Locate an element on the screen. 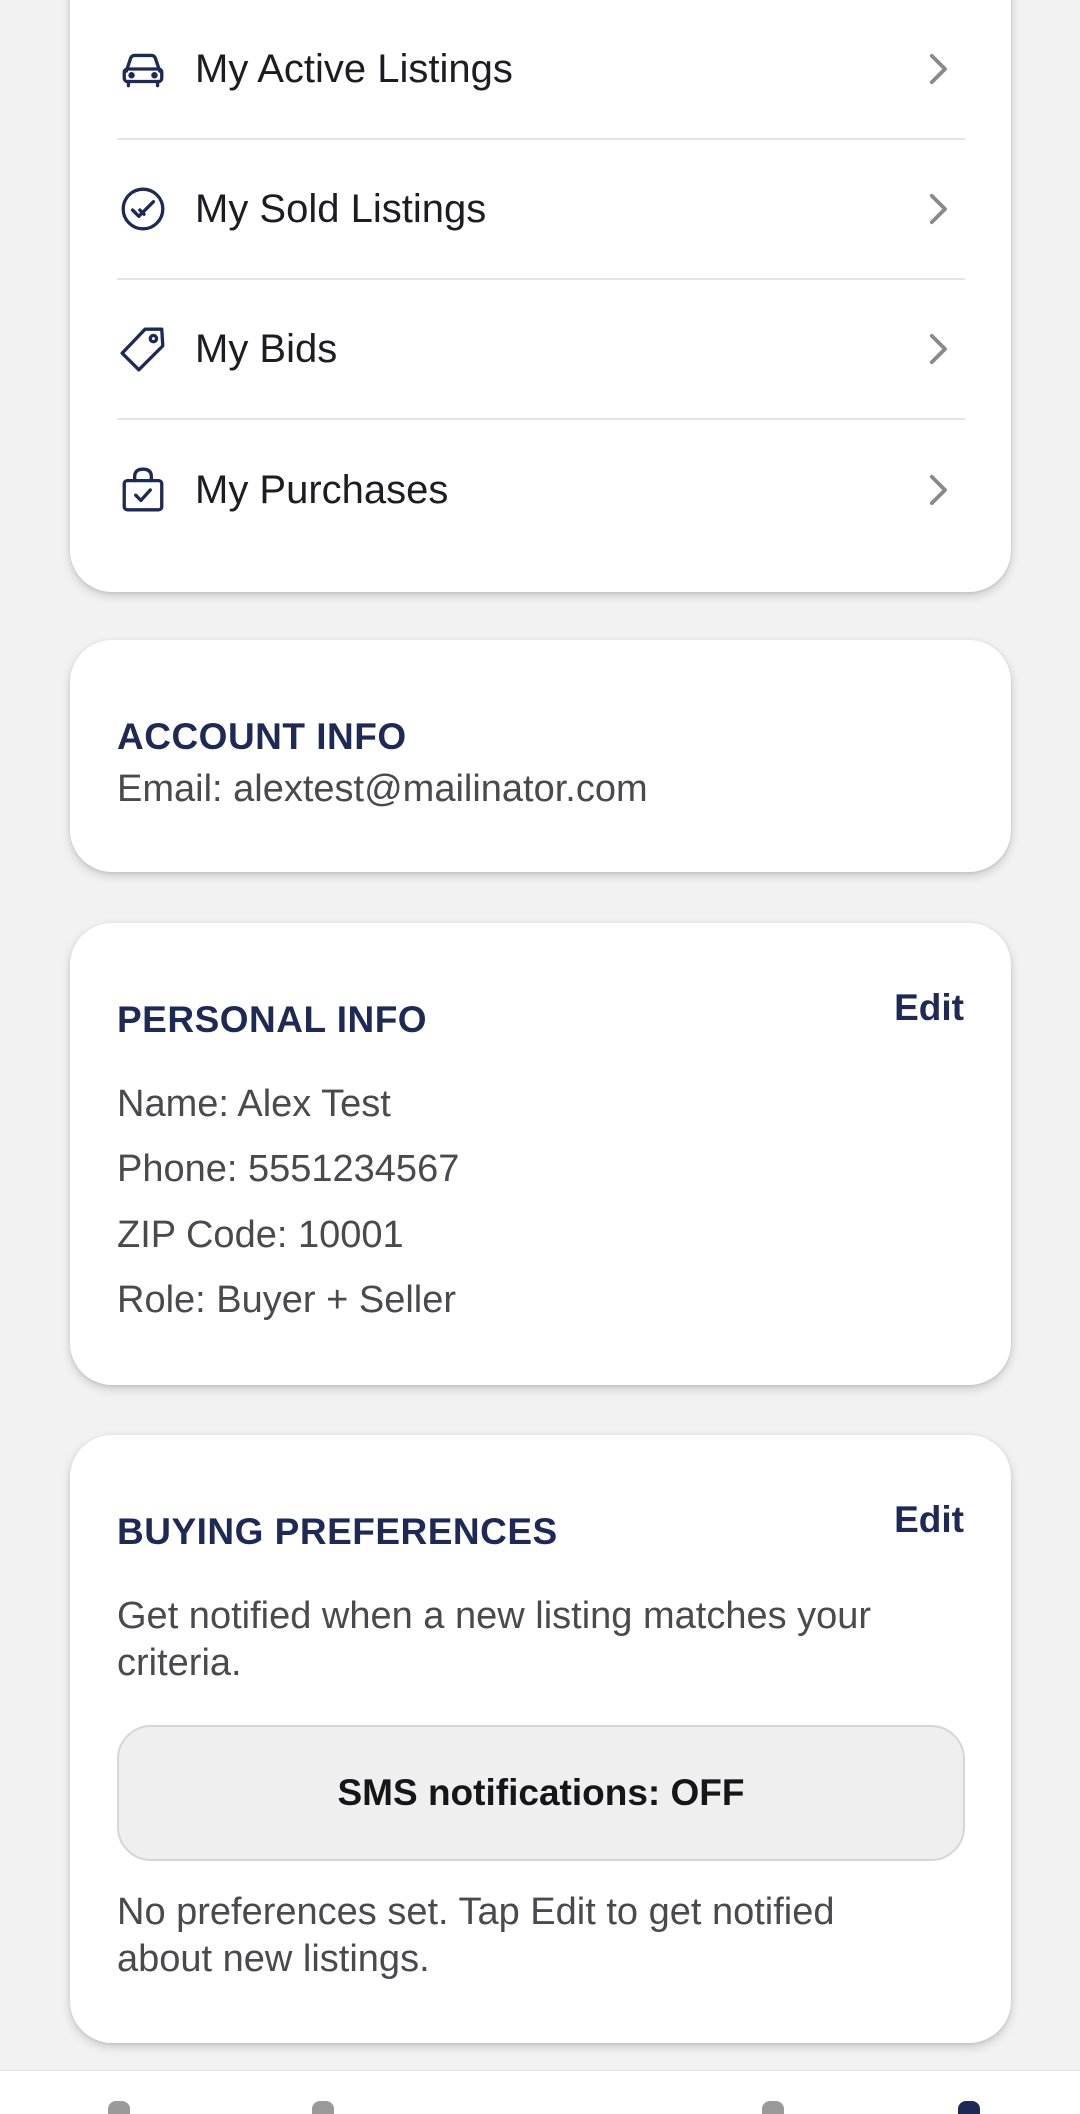  sms-notifications-status: SMS notifications: OFF is located at coordinates (541, 1793).